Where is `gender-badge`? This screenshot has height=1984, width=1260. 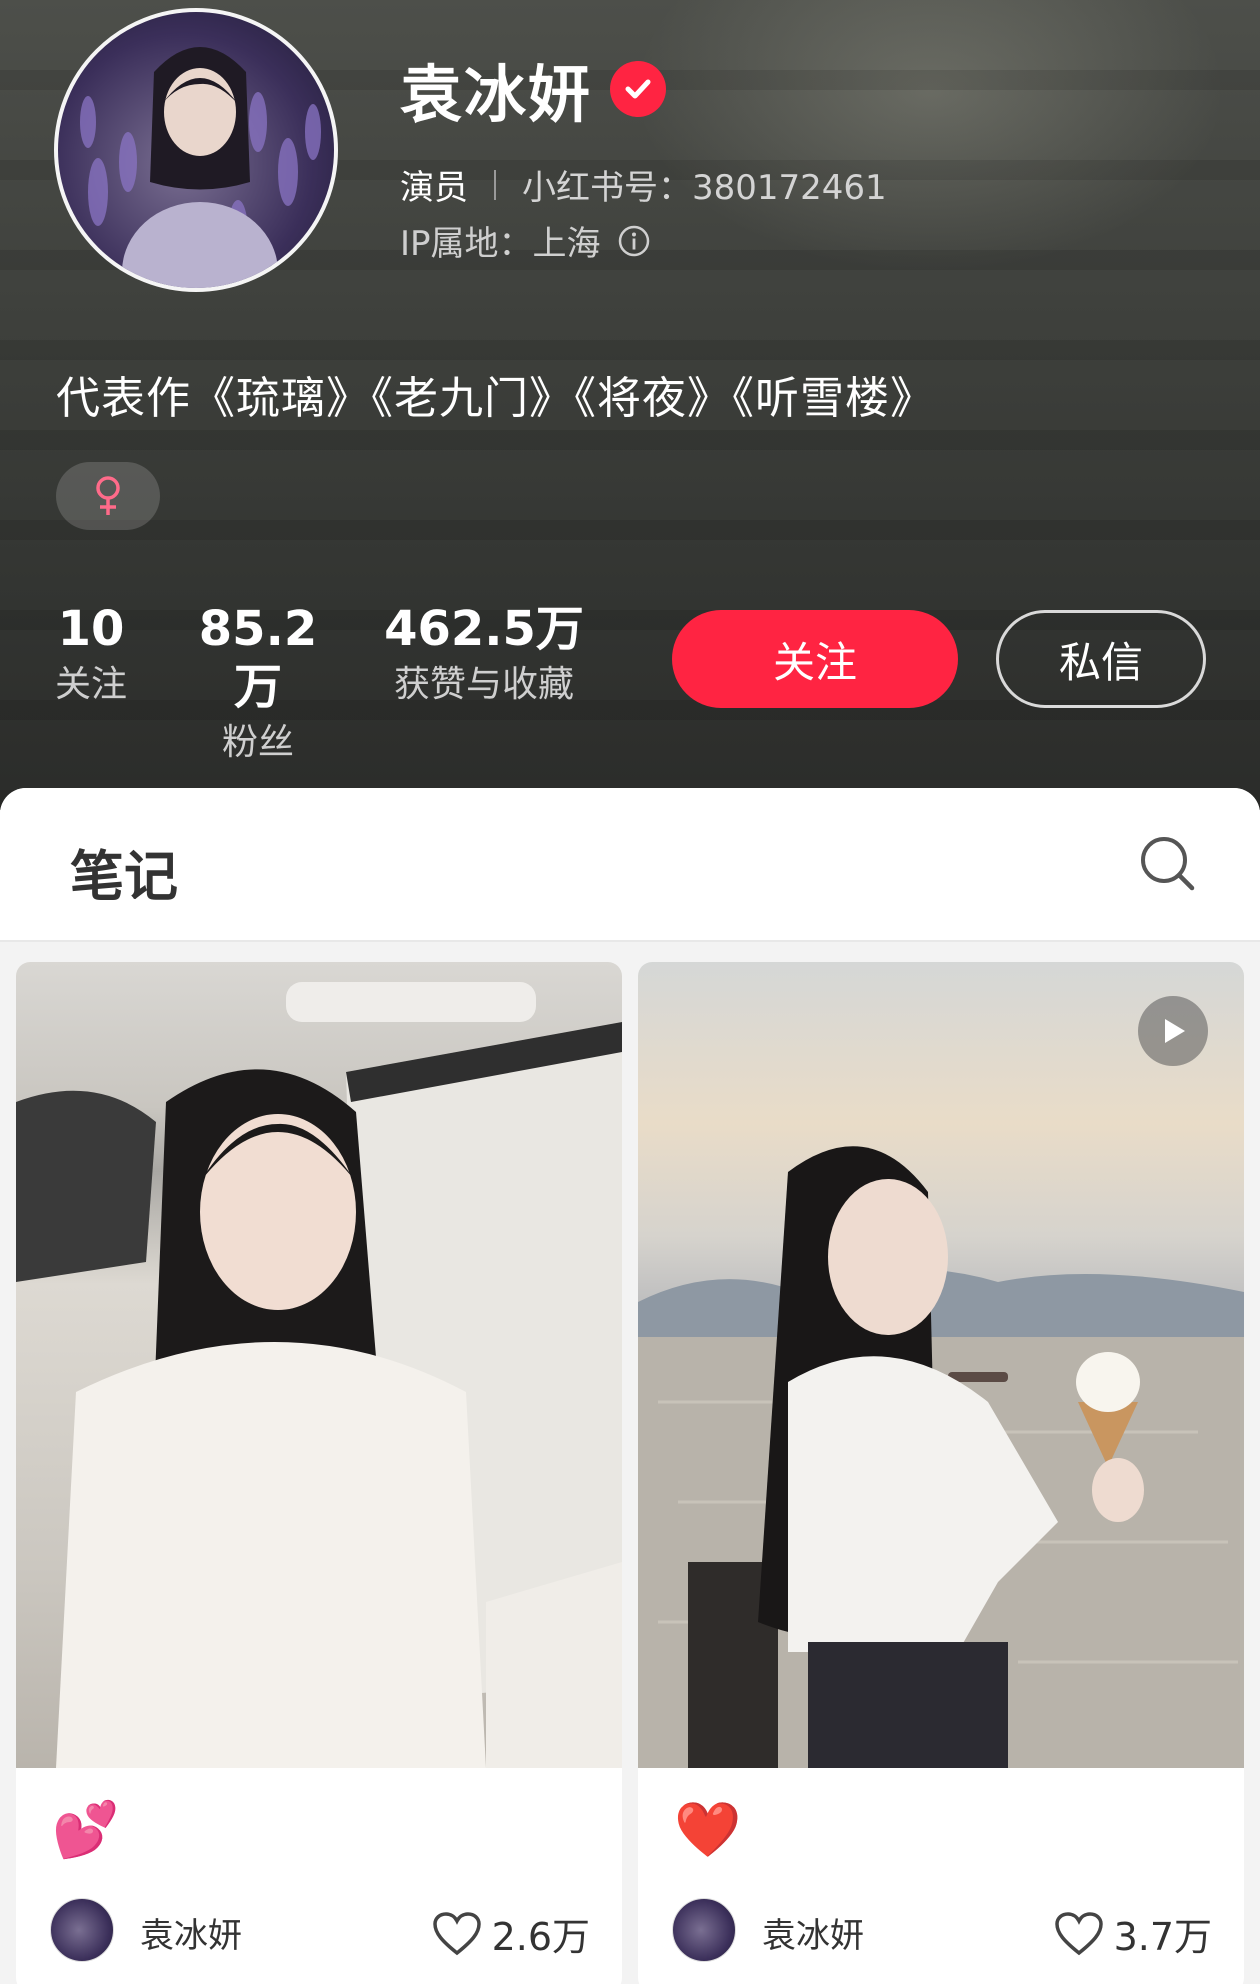 gender-badge is located at coordinates (108, 496).